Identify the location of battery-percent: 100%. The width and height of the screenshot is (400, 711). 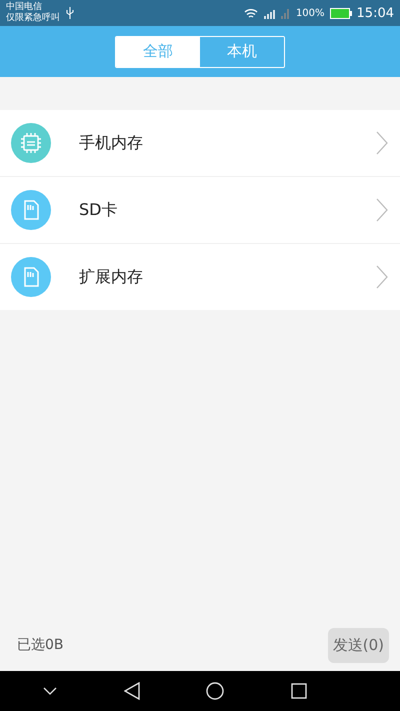
(310, 13).